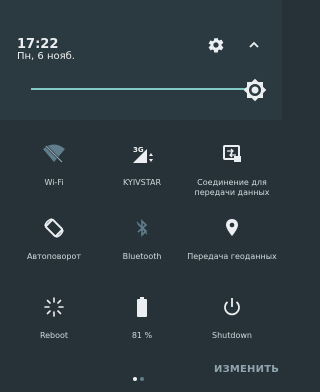 This screenshot has height=392, width=320. I want to click on cell-signal-icon: 3G, so click(143, 154).